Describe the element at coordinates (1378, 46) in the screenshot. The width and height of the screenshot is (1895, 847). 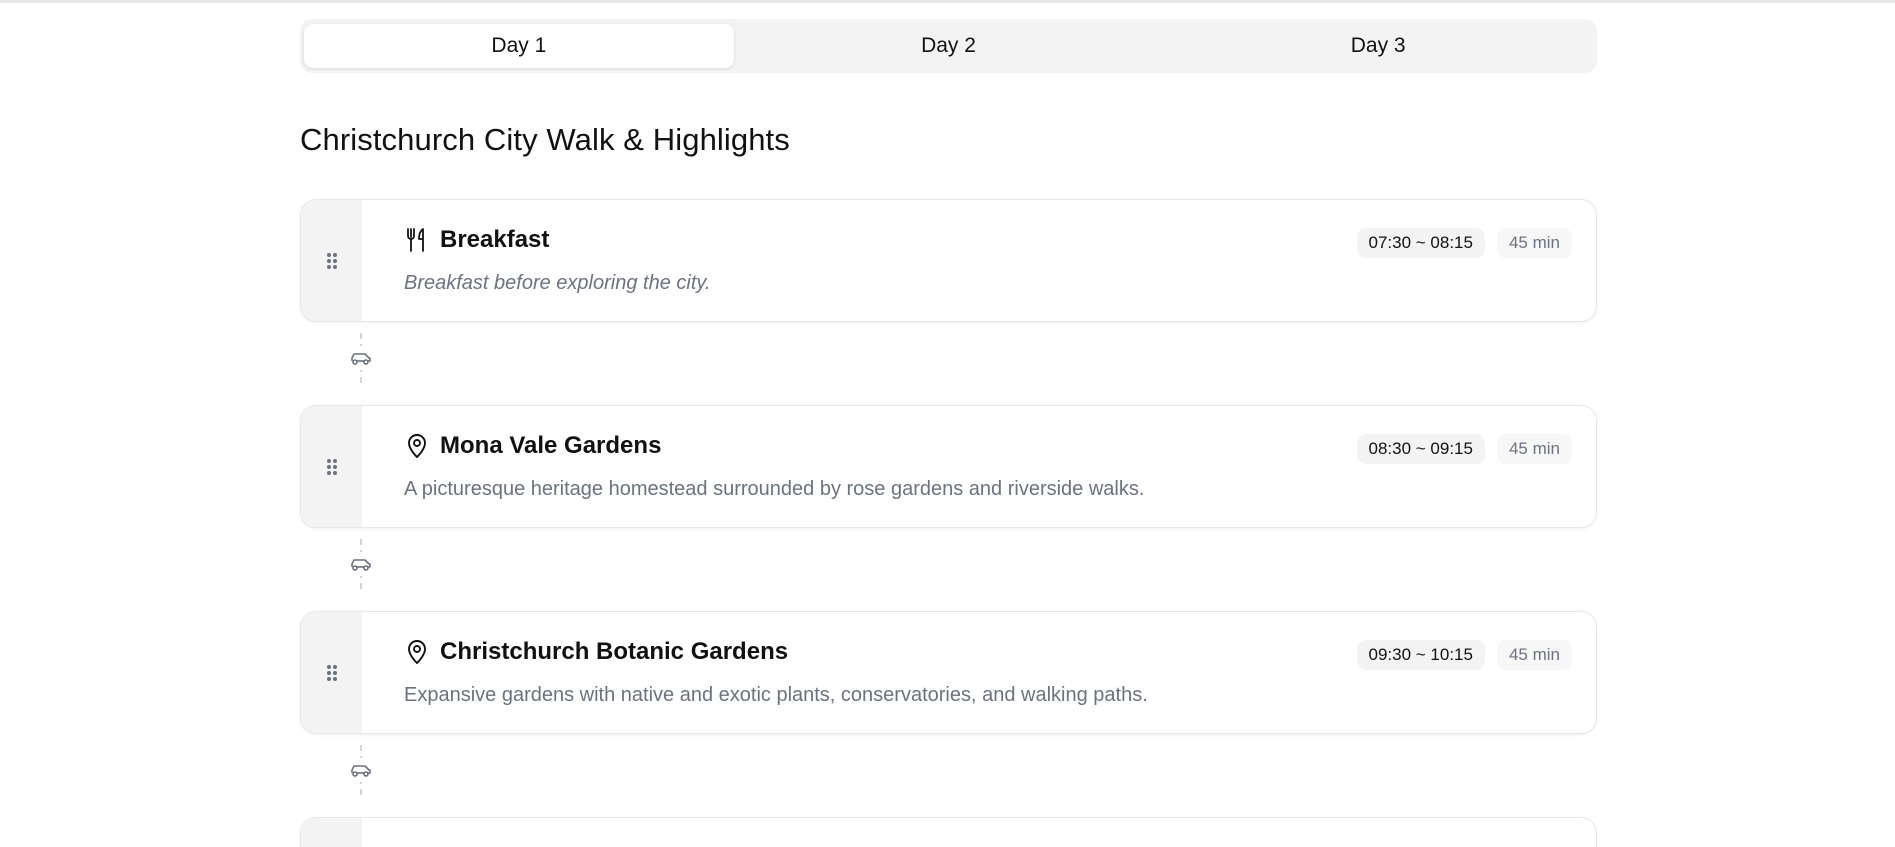
I see `tab-day-3: Day 3` at that location.